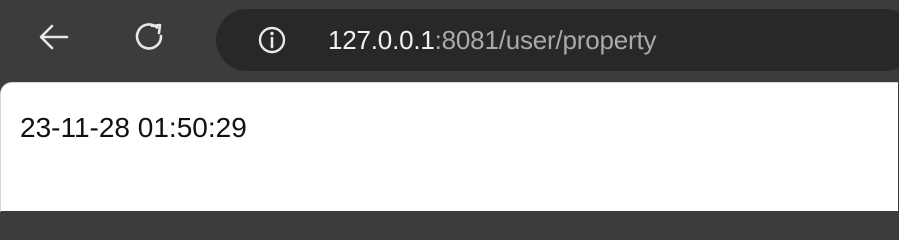 This screenshot has width=899, height=240. Describe the element at coordinates (545, 40) in the screenshot. I see `url-path: :8081/user/property` at that location.